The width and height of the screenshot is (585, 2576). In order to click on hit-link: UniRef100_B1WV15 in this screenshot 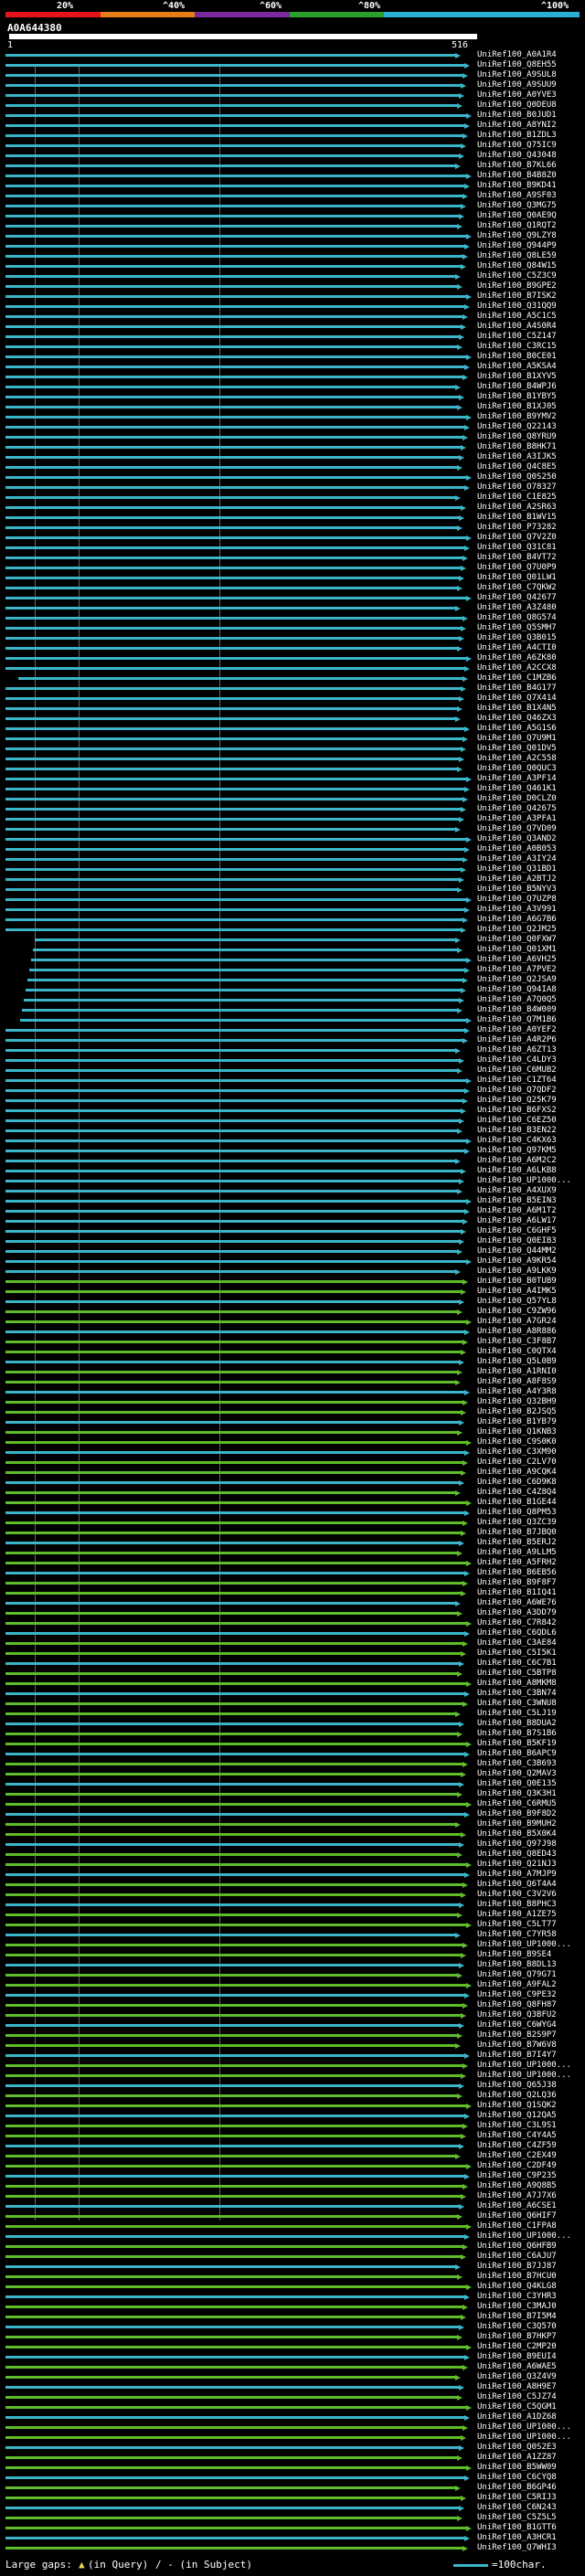, I will do `click(517, 518)`.